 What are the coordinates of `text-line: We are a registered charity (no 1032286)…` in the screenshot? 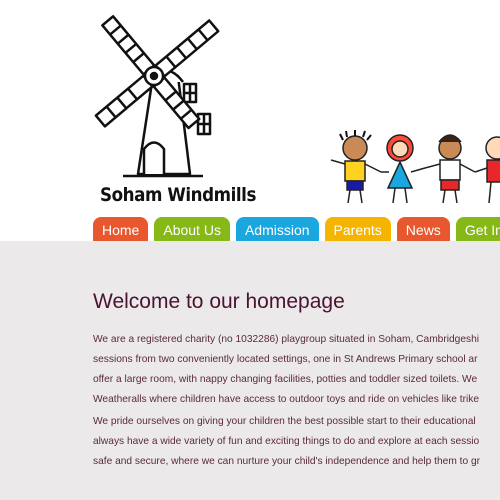 It's located at (286, 339).